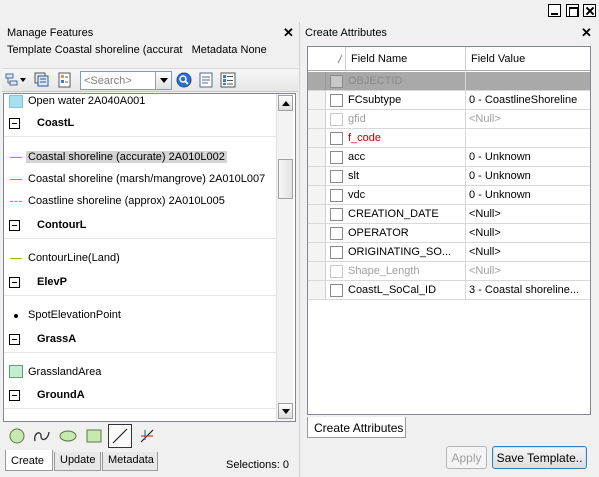 This screenshot has width=599, height=477. What do you see at coordinates (141, 396) in the screenshot?
I see `group-header-grounda: GroundA` at bounding box center [141, 396].